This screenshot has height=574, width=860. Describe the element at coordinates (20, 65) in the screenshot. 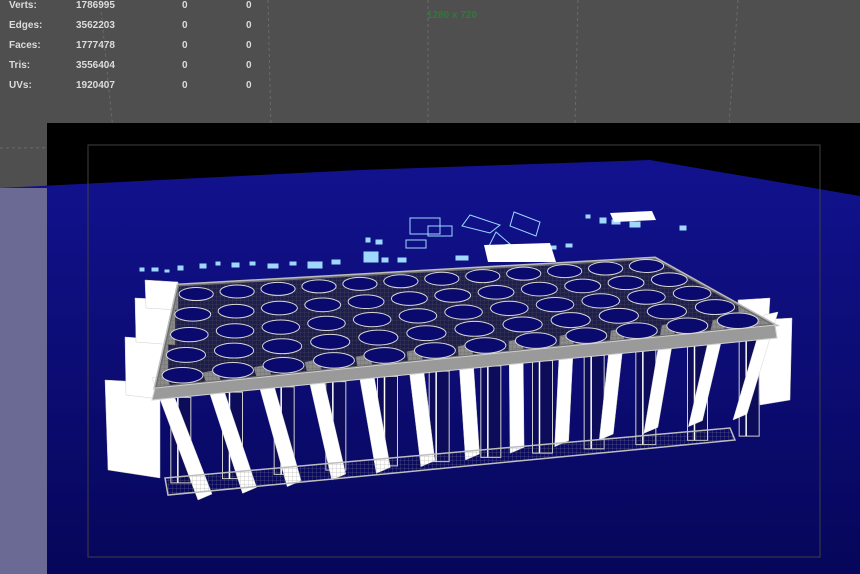

I see `hud-label: Tris:` at that location.